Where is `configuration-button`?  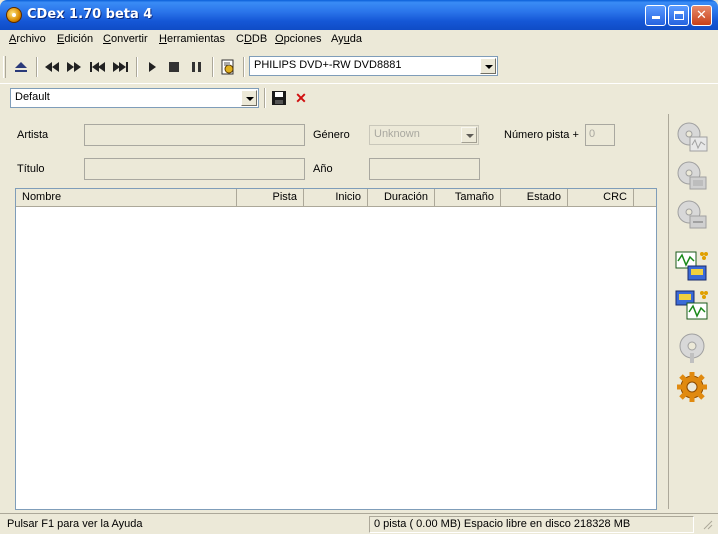
configuration-button is located at coordinates (692, 387).